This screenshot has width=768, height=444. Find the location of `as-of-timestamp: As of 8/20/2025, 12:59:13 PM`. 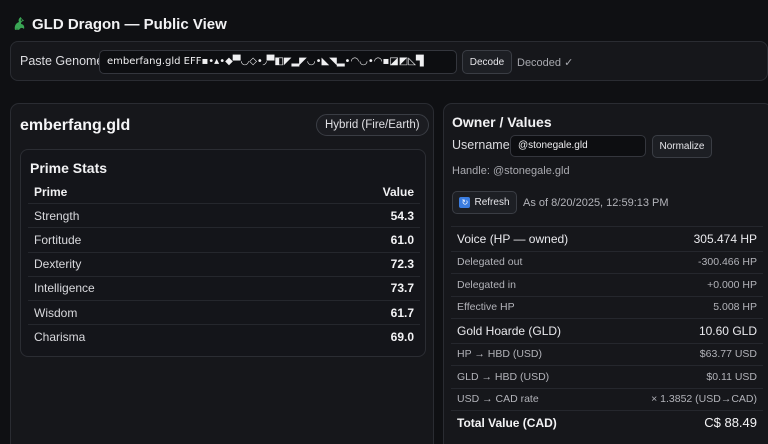

as-of-timestamp: As of 8/20/2025, 12:59:13 PM is located at coordinates (596, 203).